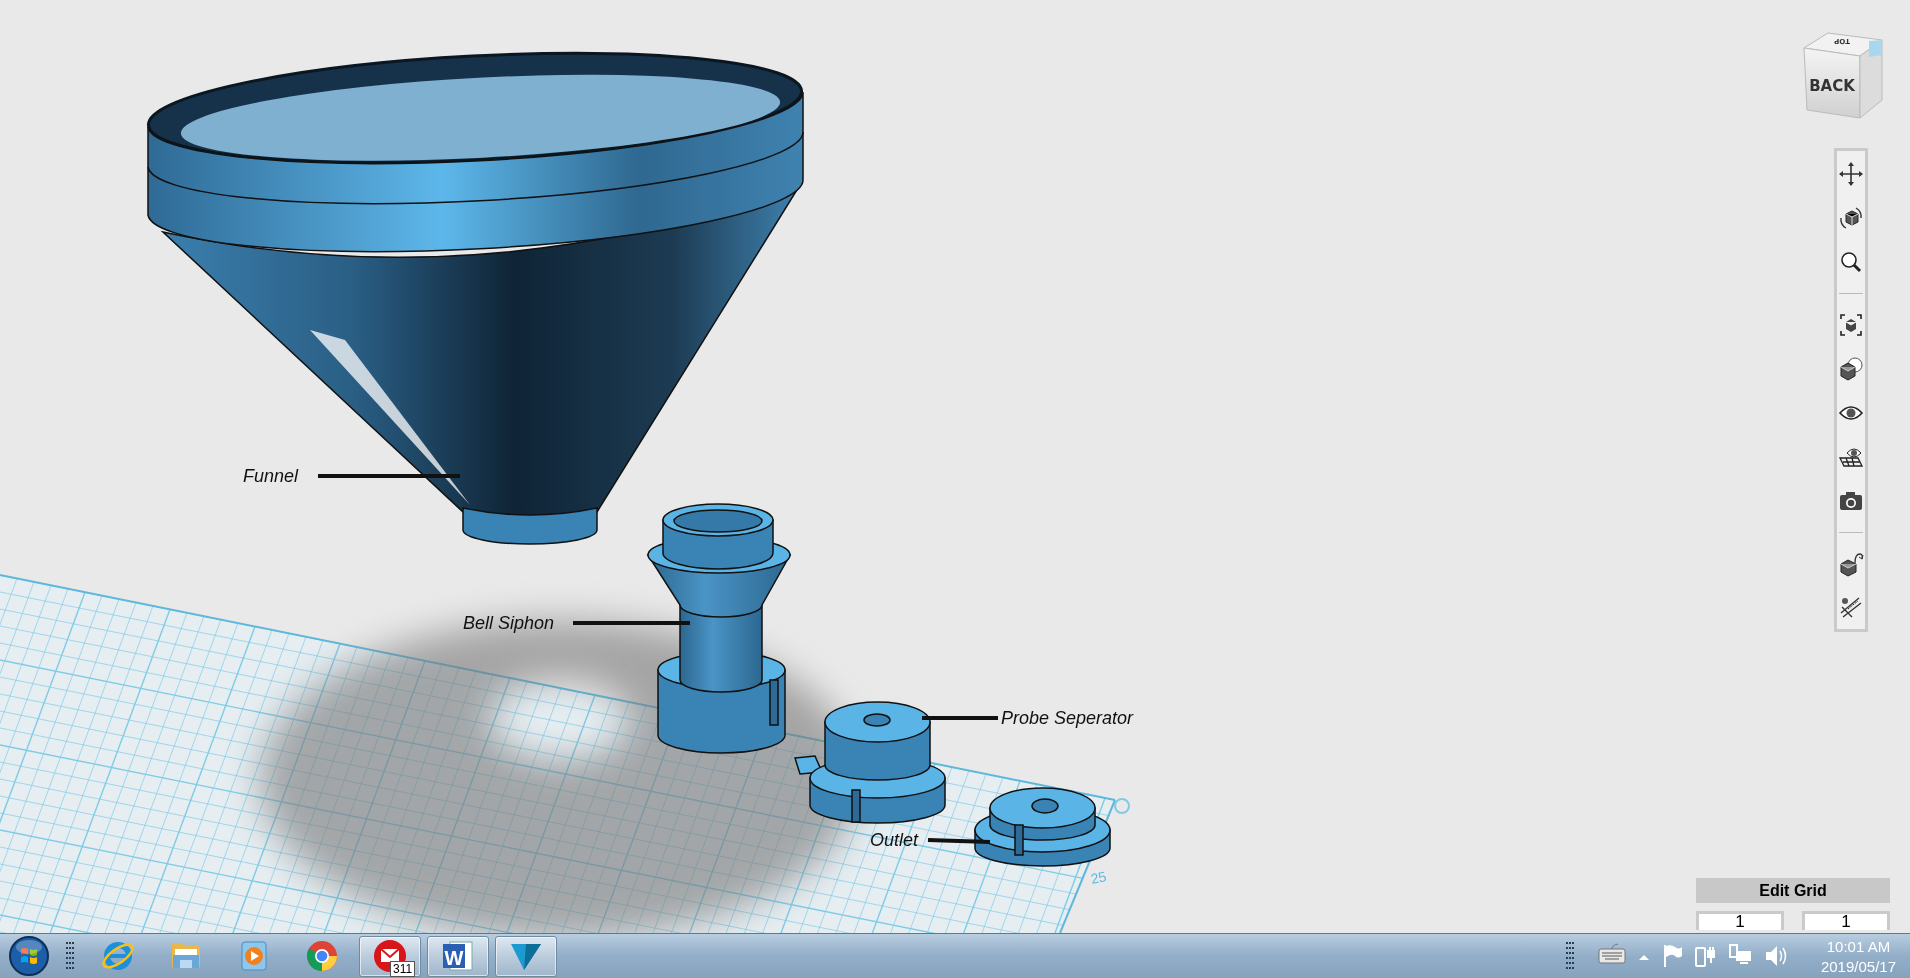 This screenshot has height=978, width=1910. Describe the element at coordinates (1098, 877) in the screenshot. I see `grid-label: 25` at that location.